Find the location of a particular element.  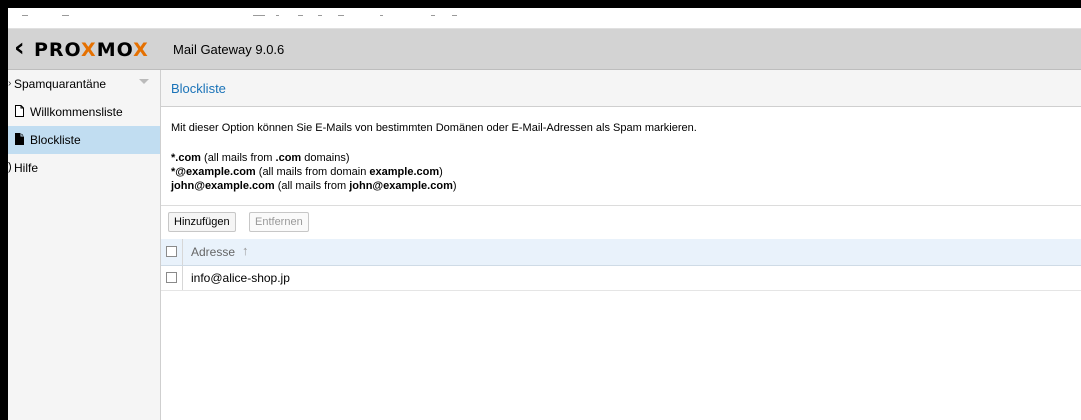

panel-header: Blockliste is located at coordinates (621, 88).